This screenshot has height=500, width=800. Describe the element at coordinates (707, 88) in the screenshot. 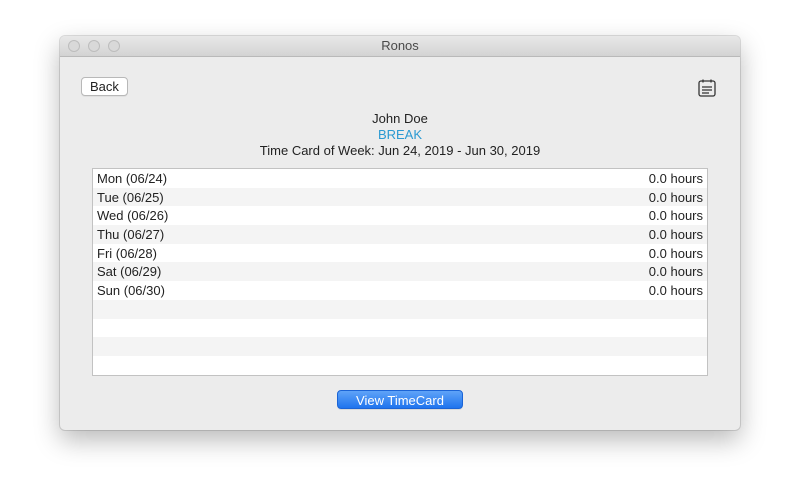

I see `clipboard-list-icon` at that location.